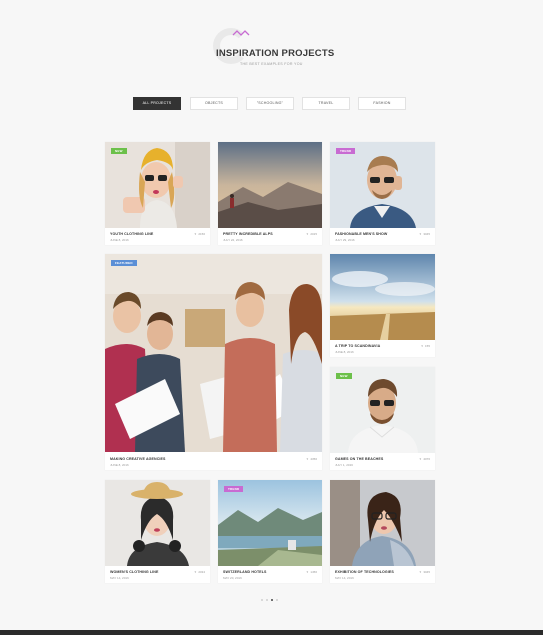  What do you see at coordinates (248, 234) in the screenshot?
I see `card-title: PRETTY INCREDIBLE ALPS` at bounding box center [248, 234].